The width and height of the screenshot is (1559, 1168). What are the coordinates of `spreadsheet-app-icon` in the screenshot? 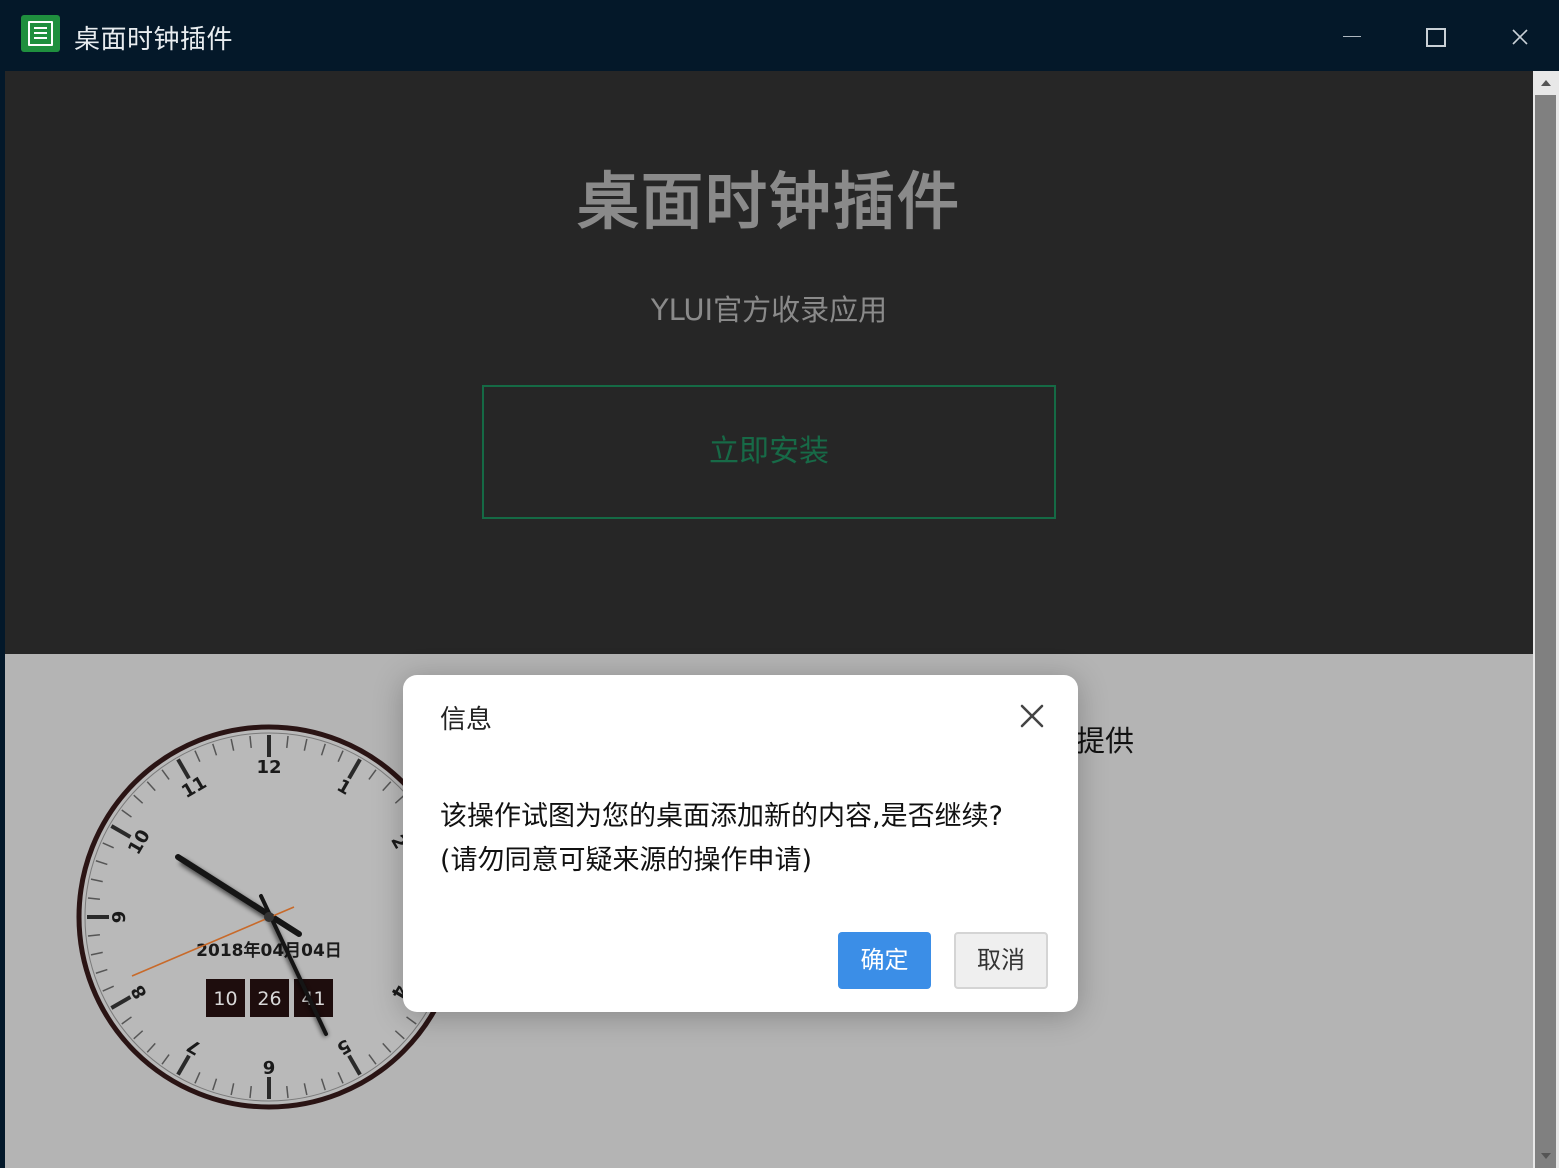 It's located at (40, 33).